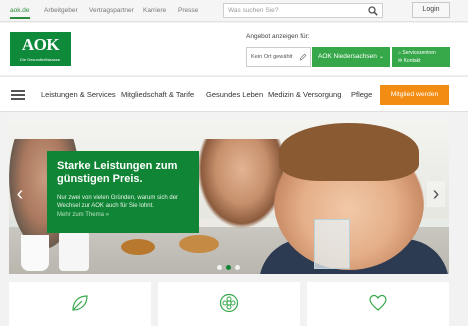 This screenshot has height=326, width=468. What do you see at coordinates (78, 94) in the screenshot?
I see `nav-leistungen: Leistungen & Services` at bounding box center [78, 94].